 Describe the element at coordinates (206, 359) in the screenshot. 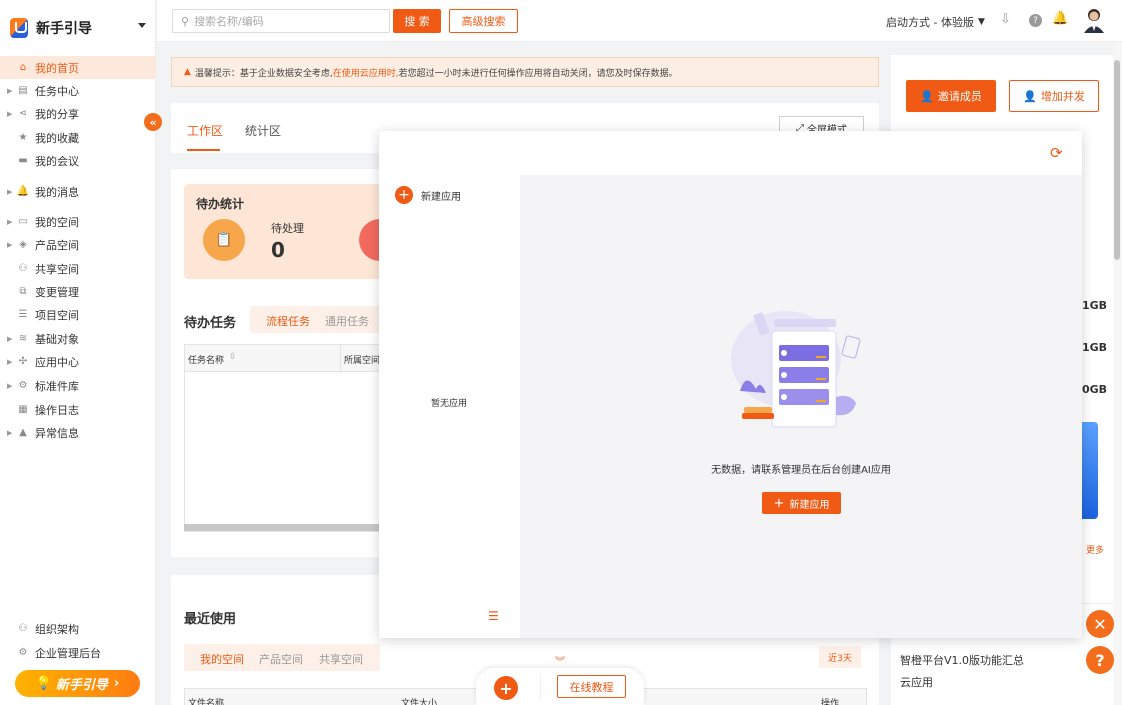

I see `column-task-name: 任务名称` at that location.